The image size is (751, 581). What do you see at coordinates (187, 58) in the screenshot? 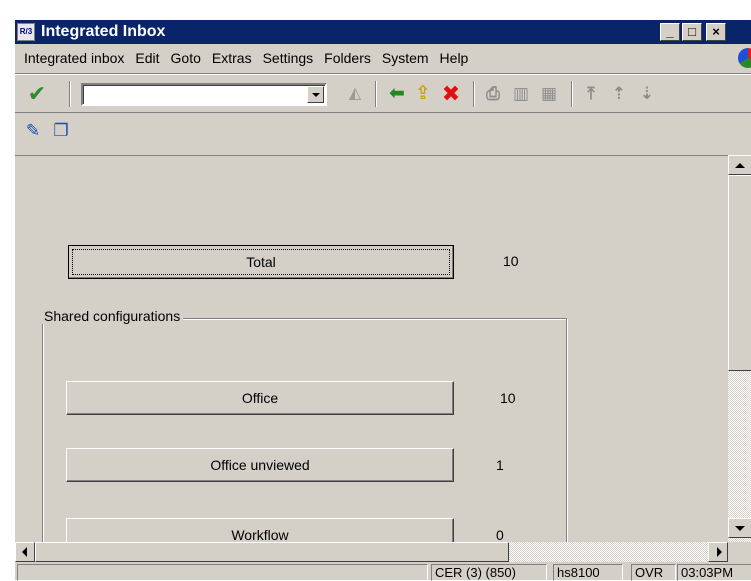
I see `menu-goto: Goto` at bounding box center [187, 58].